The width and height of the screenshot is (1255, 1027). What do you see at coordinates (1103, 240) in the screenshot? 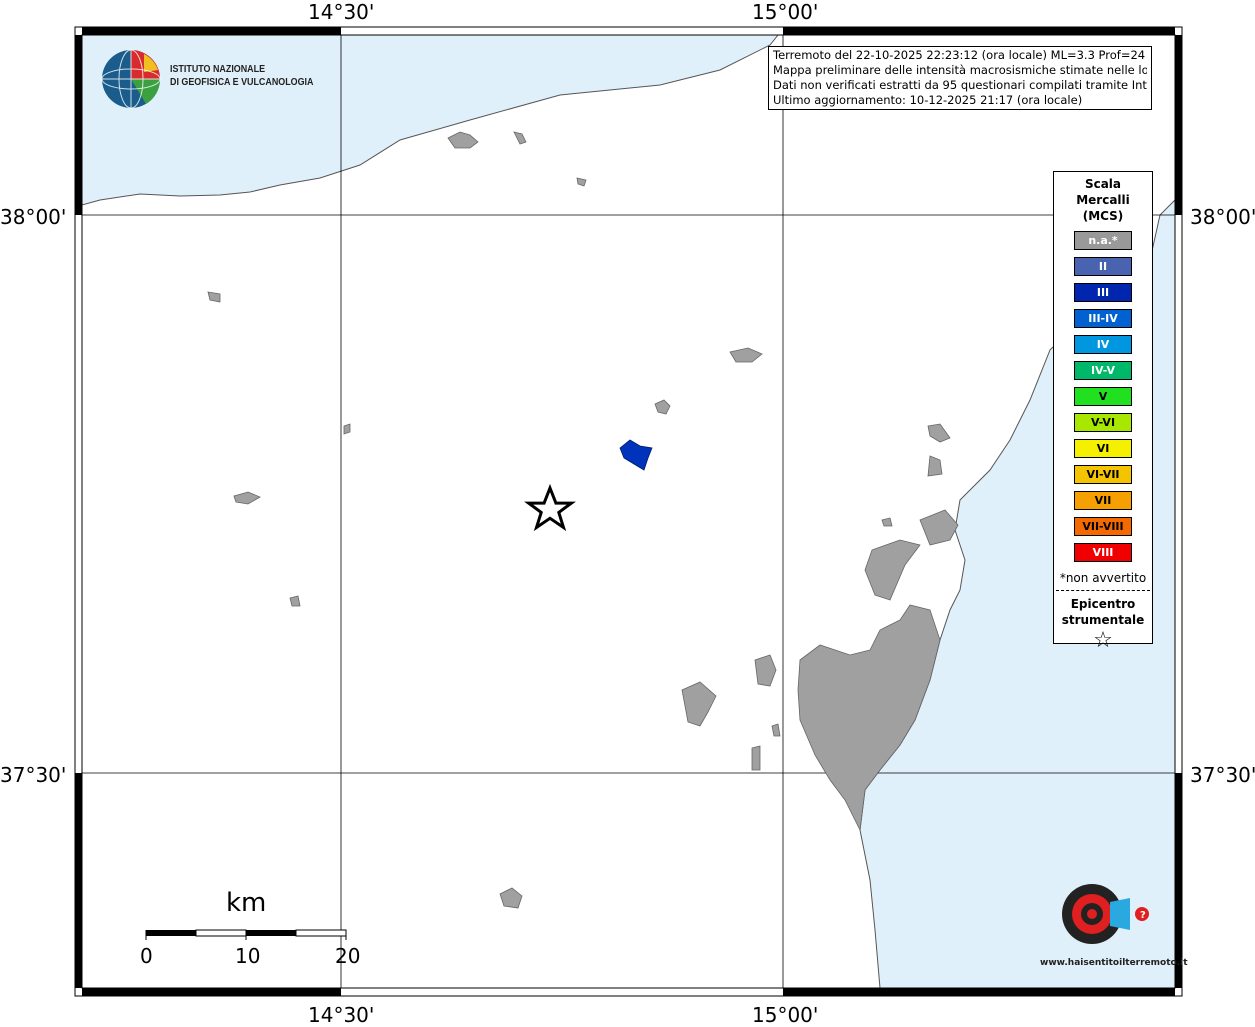
I see `legend-item-na: n.a.*` at bounding box center [1103, 240].